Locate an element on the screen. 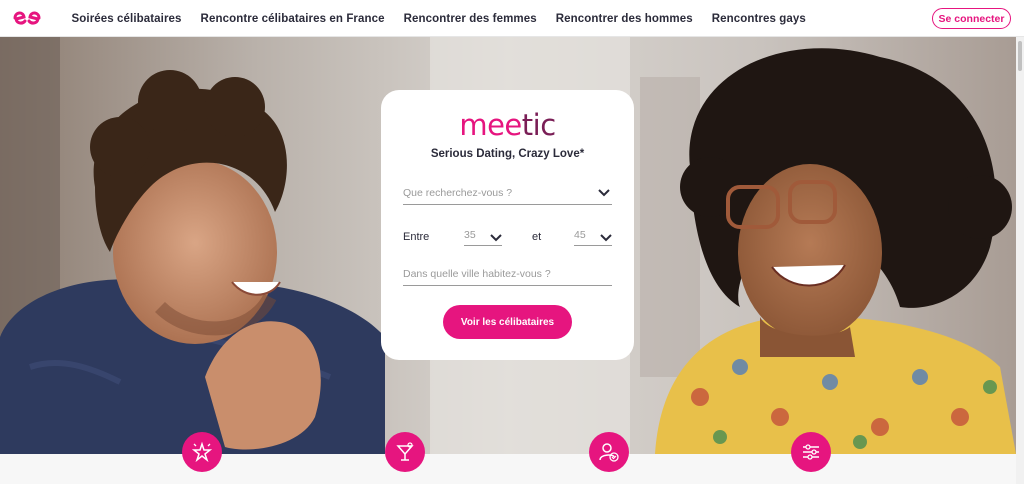 This screenshot has width=1024, height=484. brand-text-right: tic is located at coordinates (538, 125).